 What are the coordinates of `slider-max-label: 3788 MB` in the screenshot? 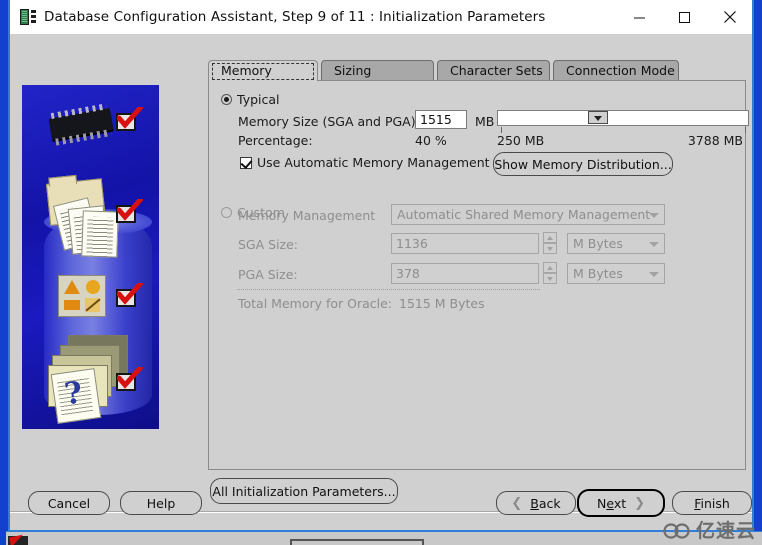 It's located at (715, 140).